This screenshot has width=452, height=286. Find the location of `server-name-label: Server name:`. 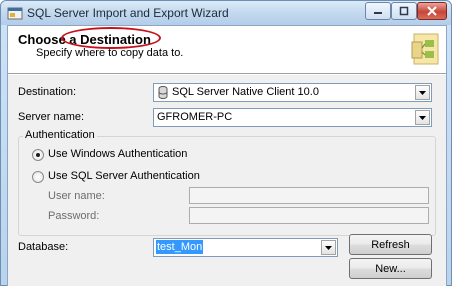

server-name-label: Server name: is located at coordinates (51, 117).